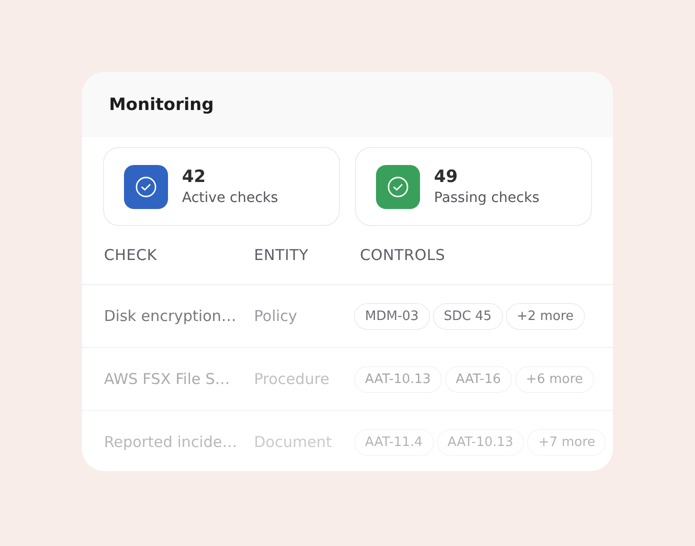  Describe the element at coordinates (276, 316) in the screenshot. I see `entity-type: Policy` at that location.